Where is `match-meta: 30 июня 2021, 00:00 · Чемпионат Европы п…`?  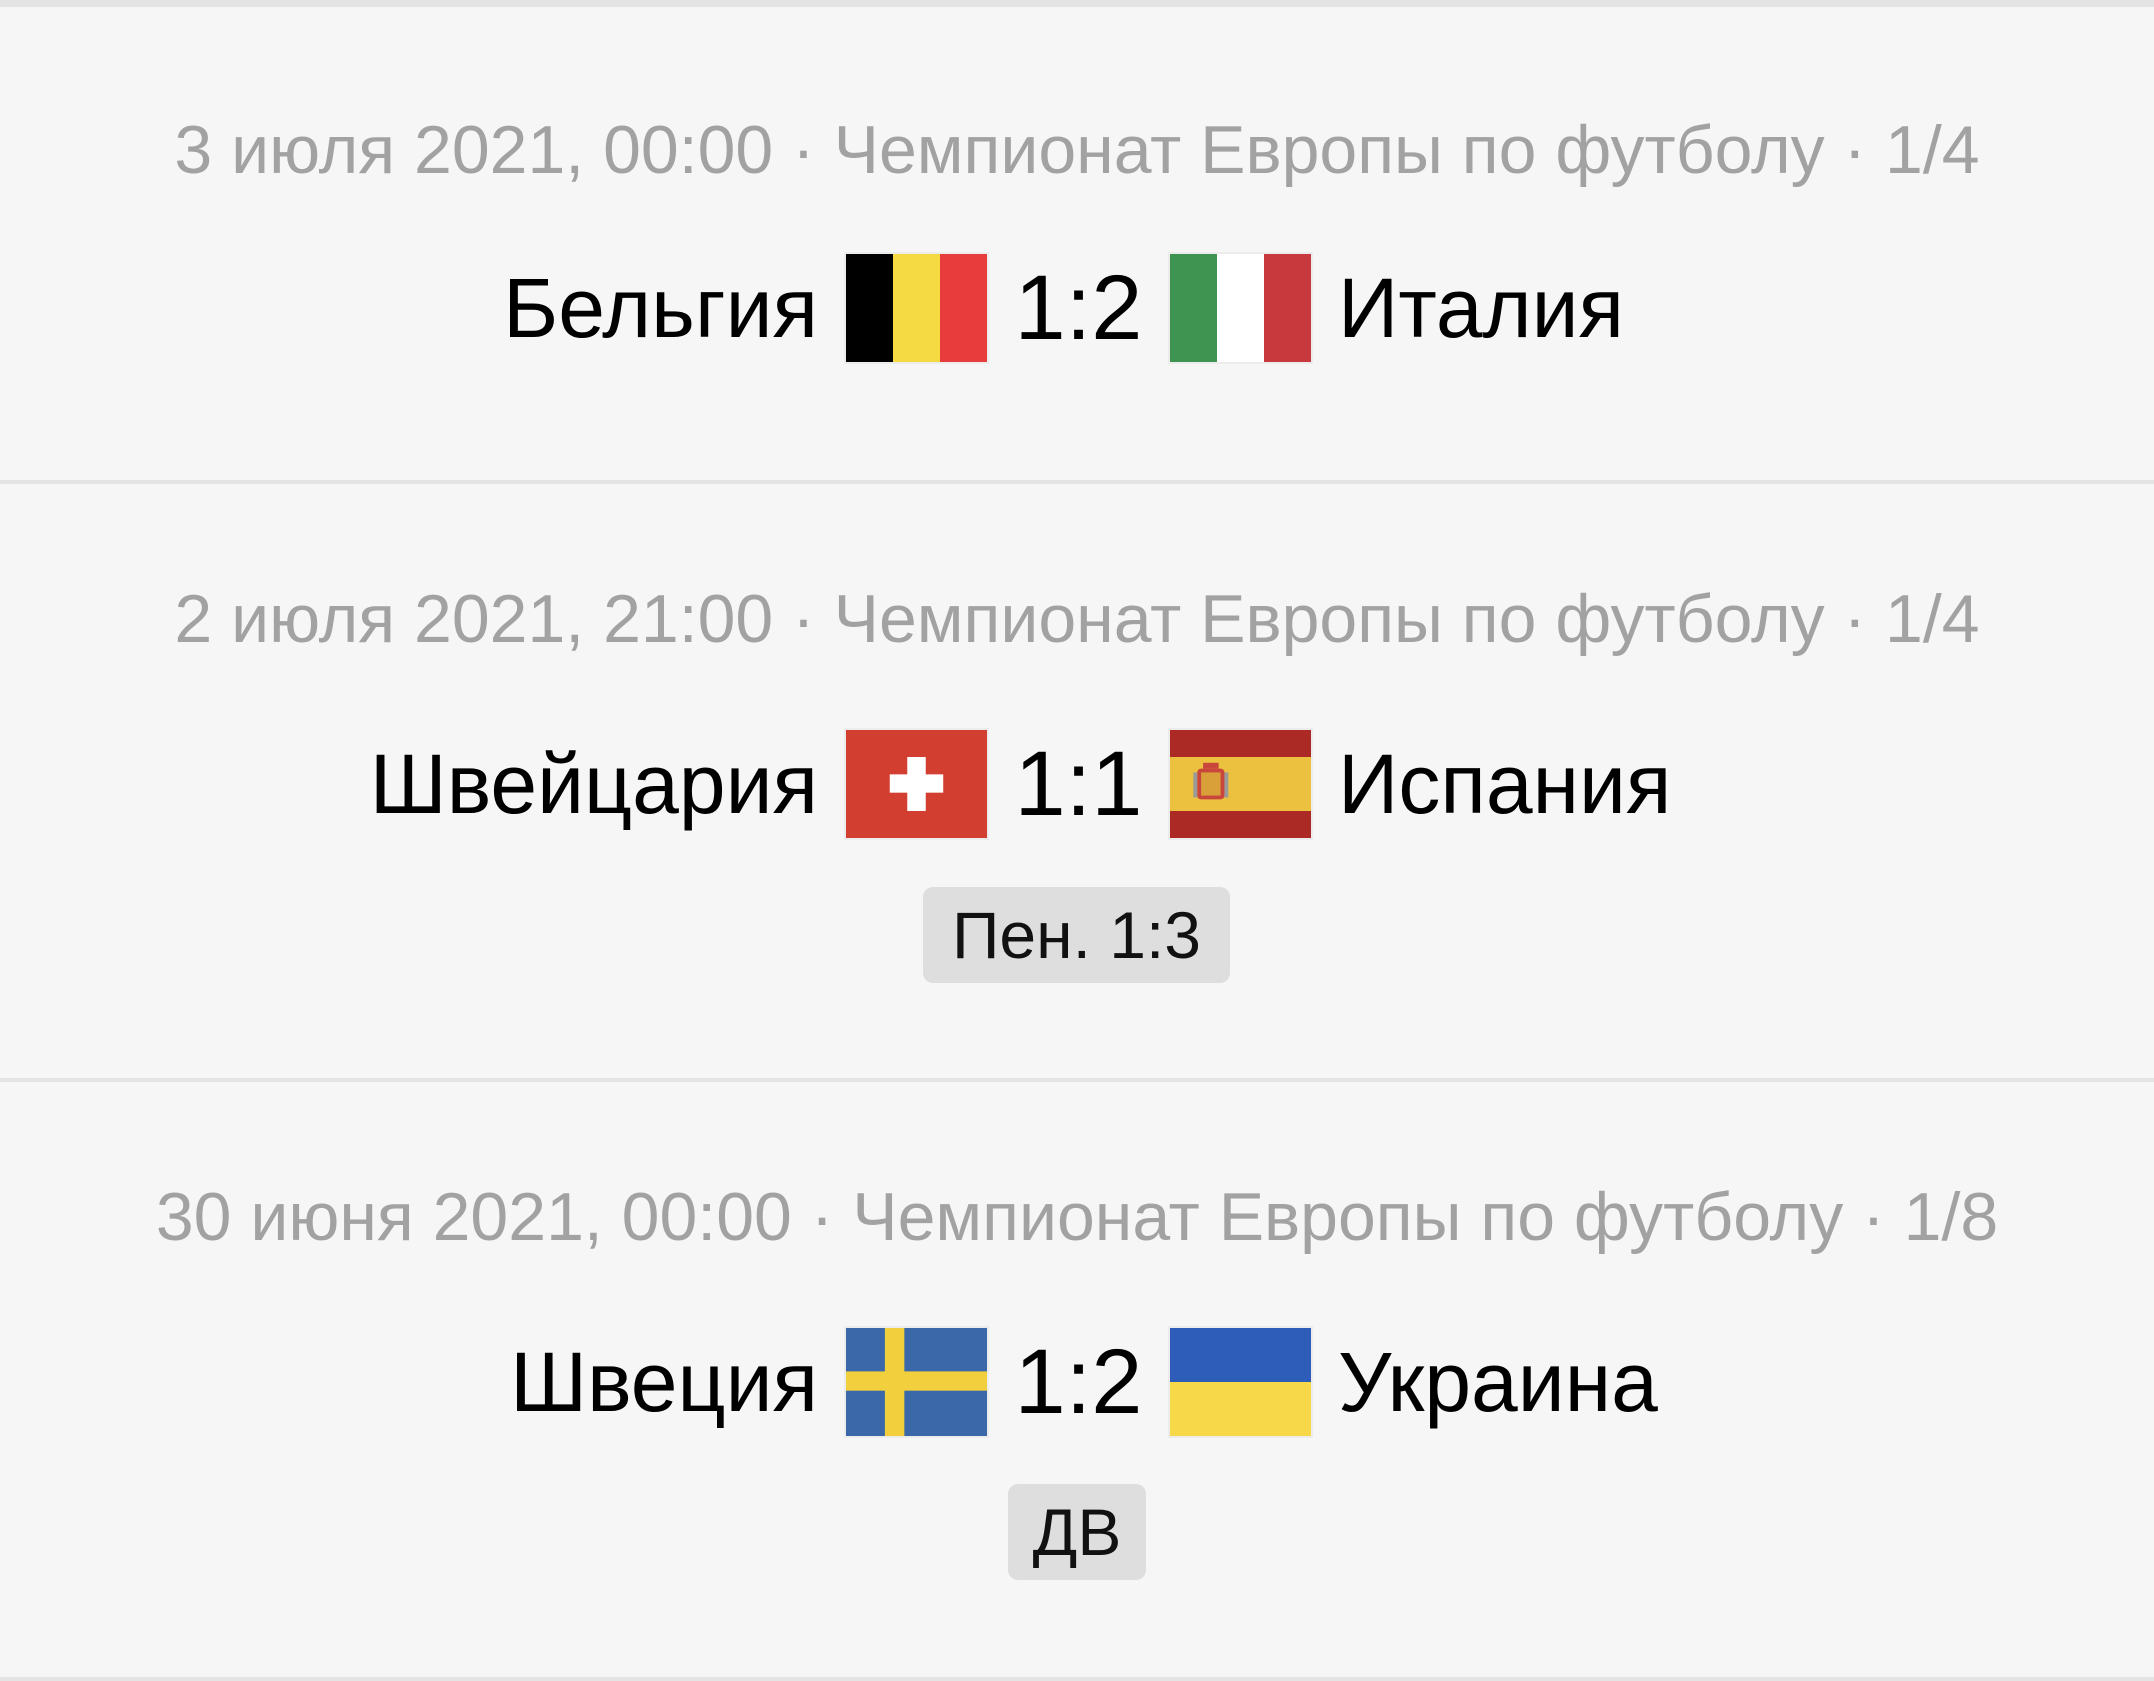 match-meta: 30 июня 2021, 00:00 · Чемпионат Европы п… is located at coordinates (1077, 1217).